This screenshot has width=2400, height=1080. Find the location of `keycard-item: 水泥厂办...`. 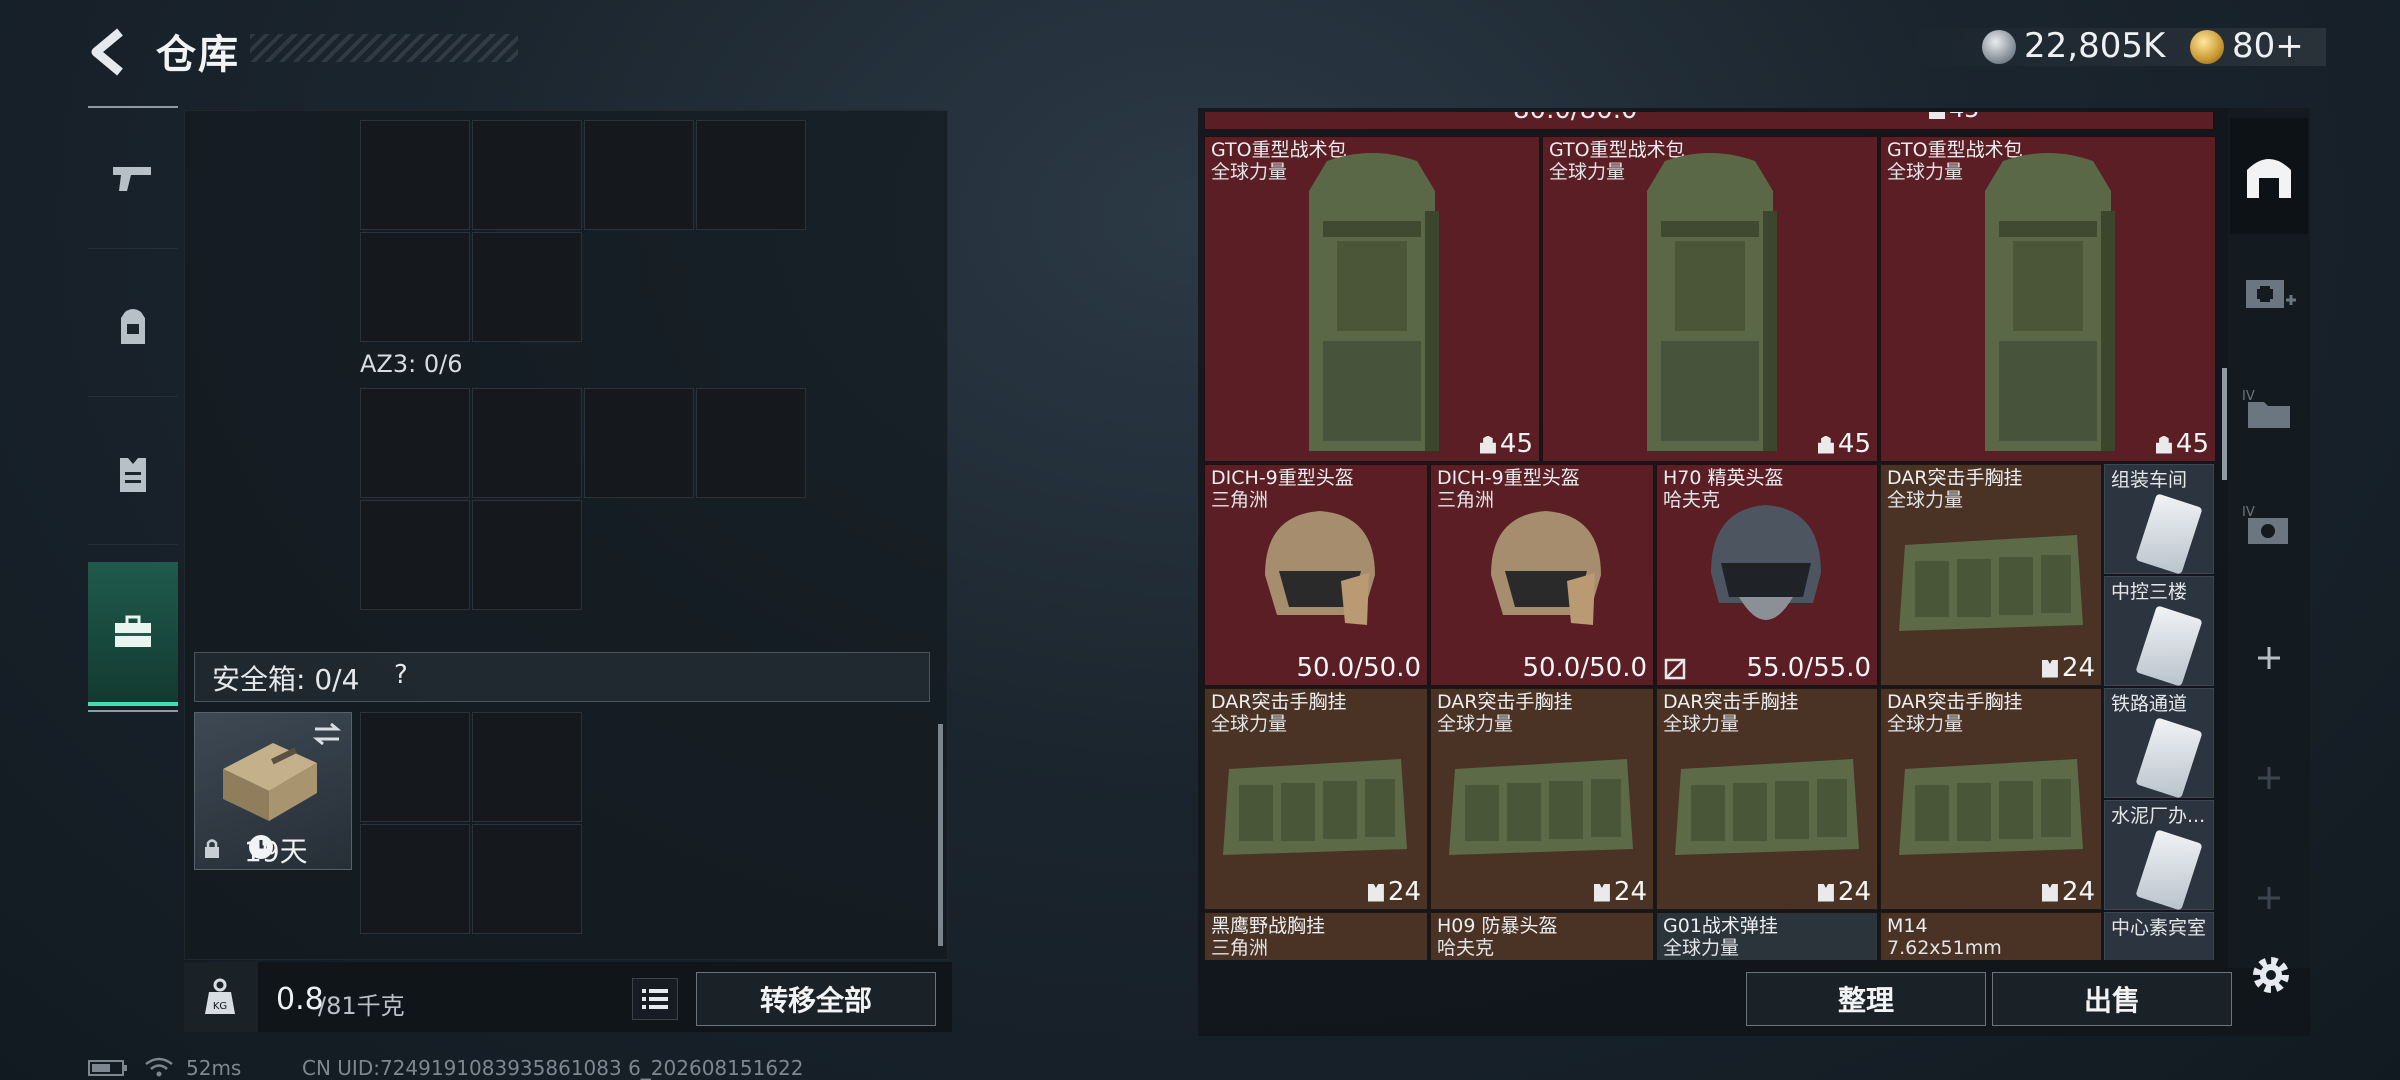

keycard-item: 水泥厂办... is located at coordinates (2159, 855).